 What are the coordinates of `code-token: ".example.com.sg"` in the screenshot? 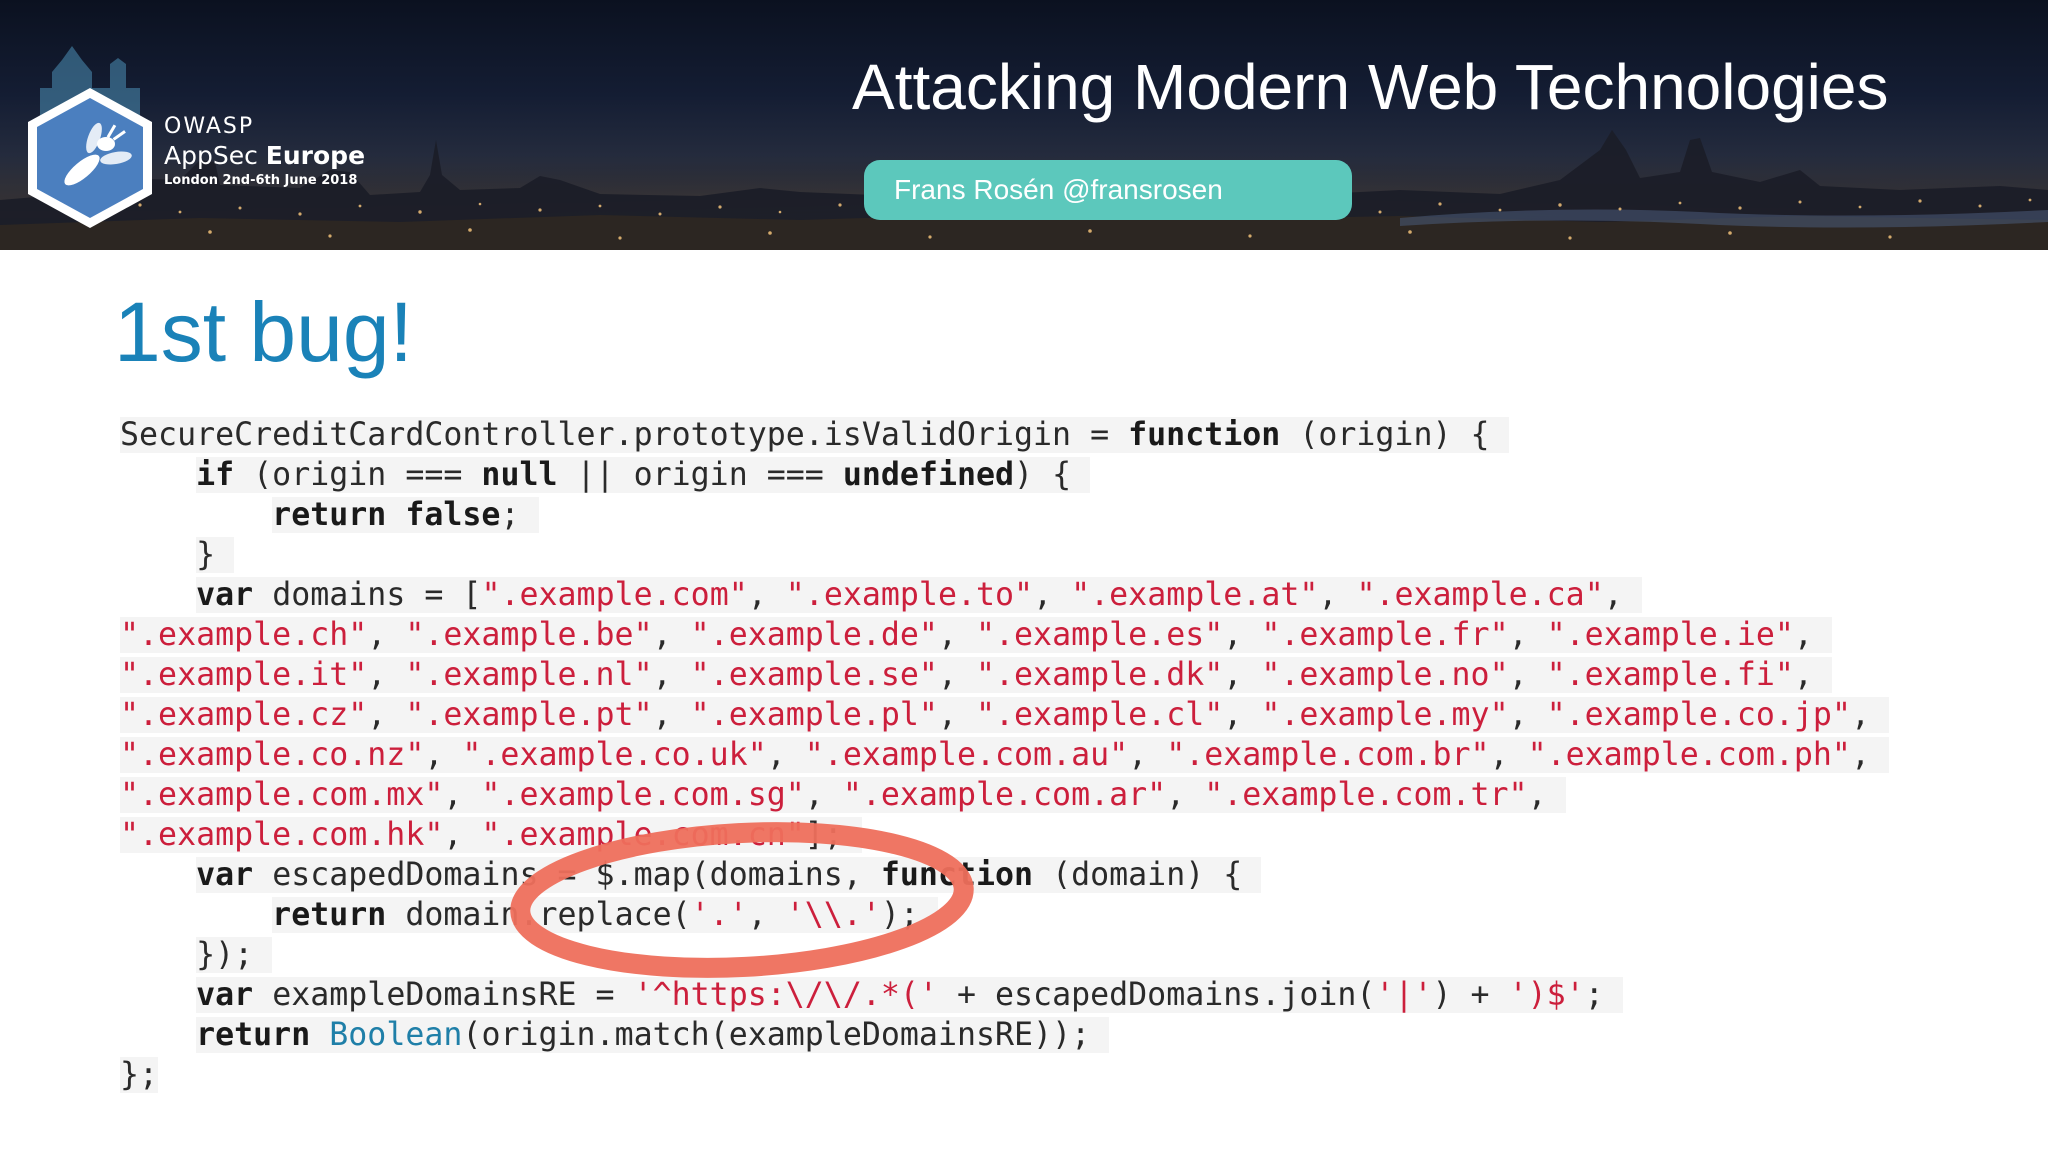 It's located at (643, 795).